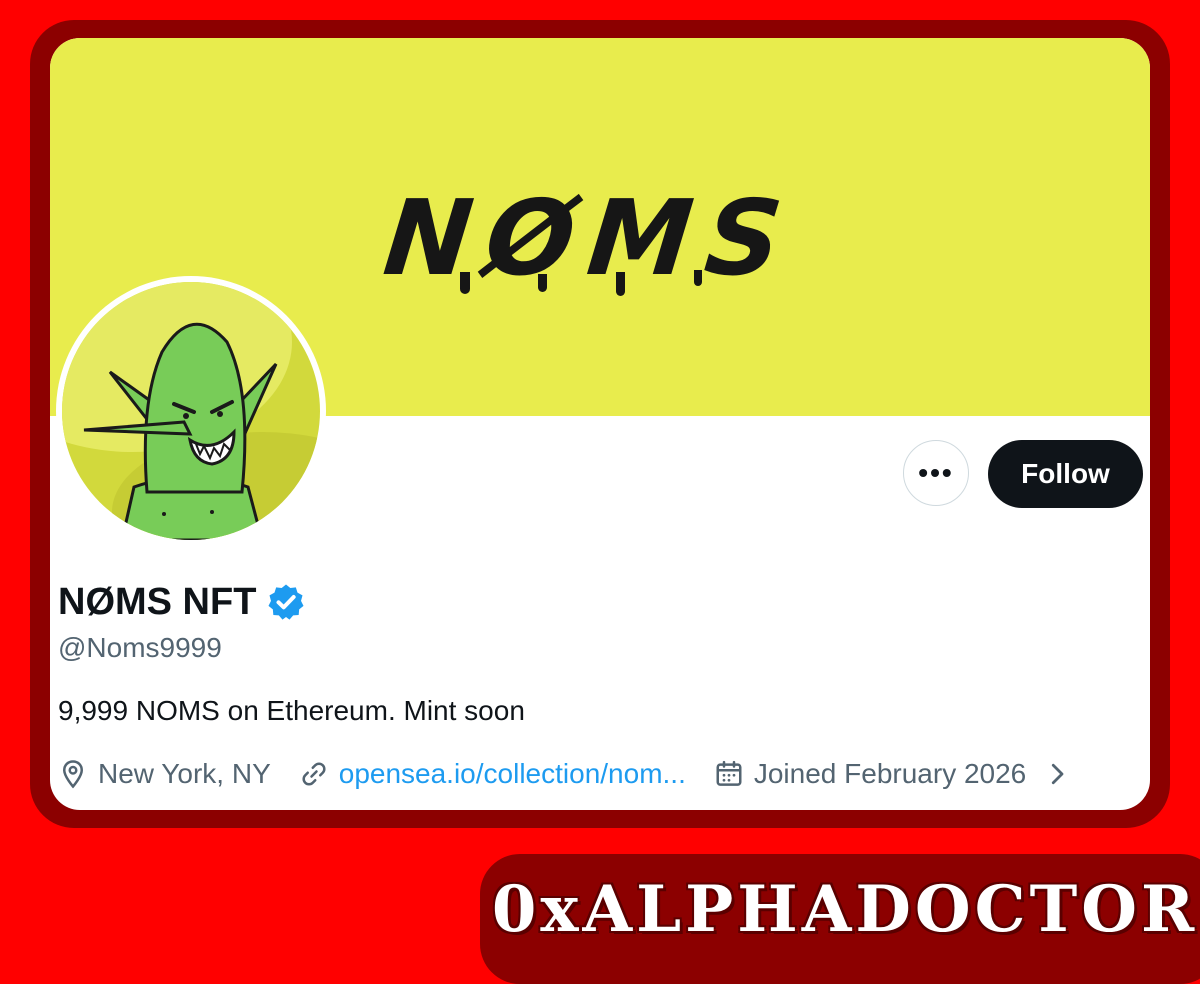 The width and height of the screenshot is (1200, 984). What do you see at coordinates (936, 473) in the screenshot?
I see `more-options-button: •••` at bounding box center [936, 473].